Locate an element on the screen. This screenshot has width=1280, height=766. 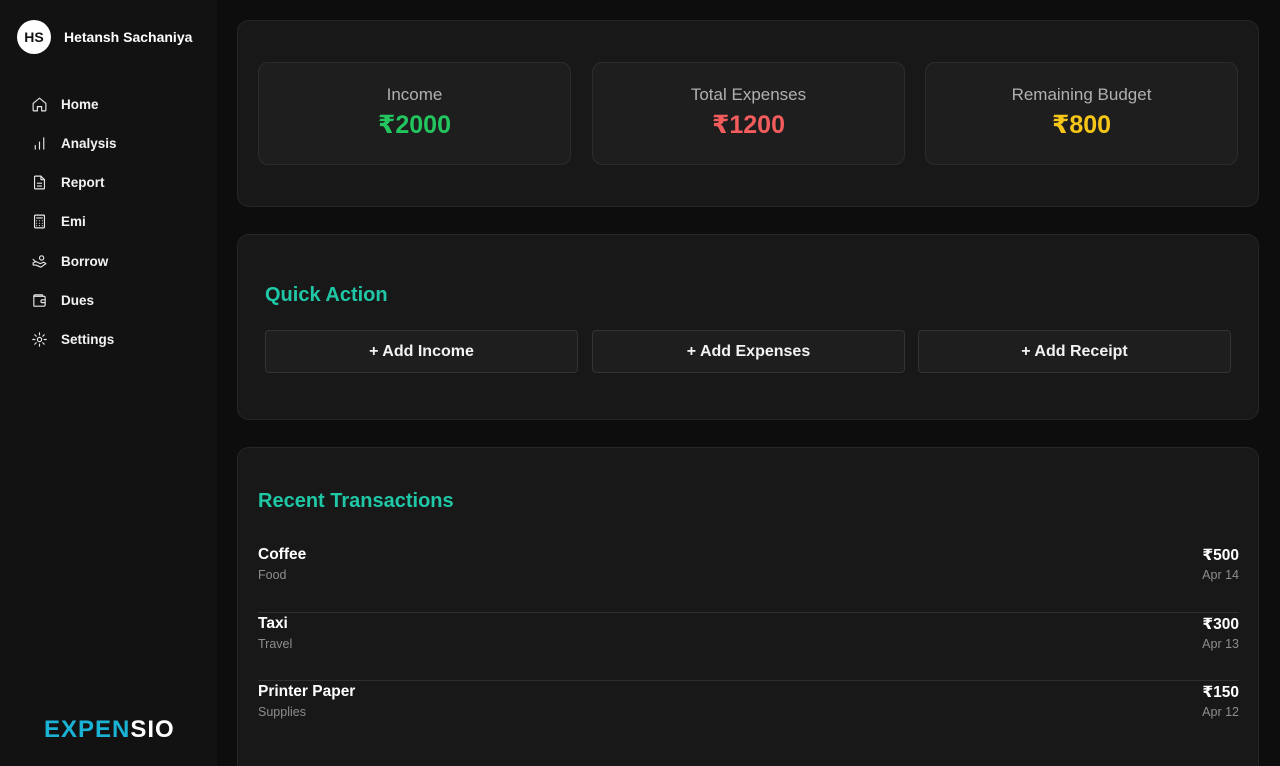
transaction-name: Coffee is located at coordinates (282, 554).